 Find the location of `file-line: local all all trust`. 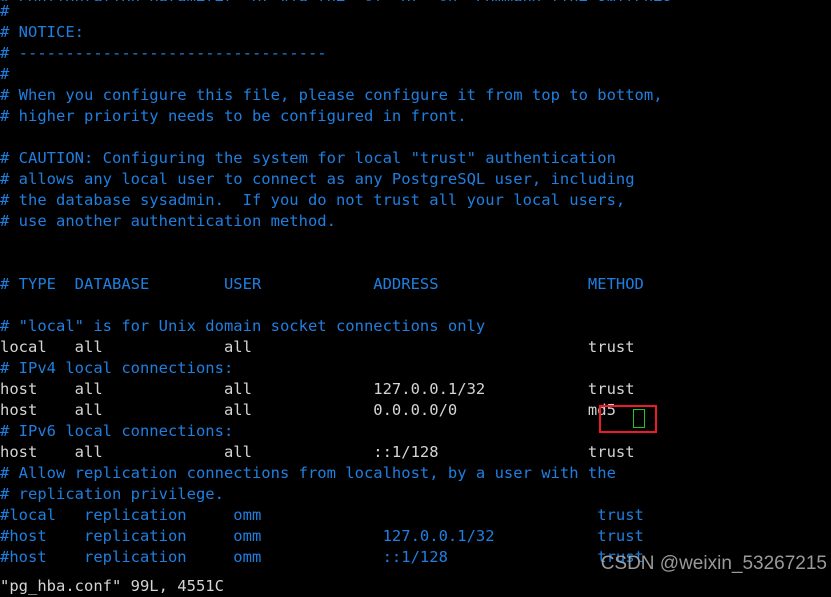

file-line: local all all trust is located at coordinates (317, 347).